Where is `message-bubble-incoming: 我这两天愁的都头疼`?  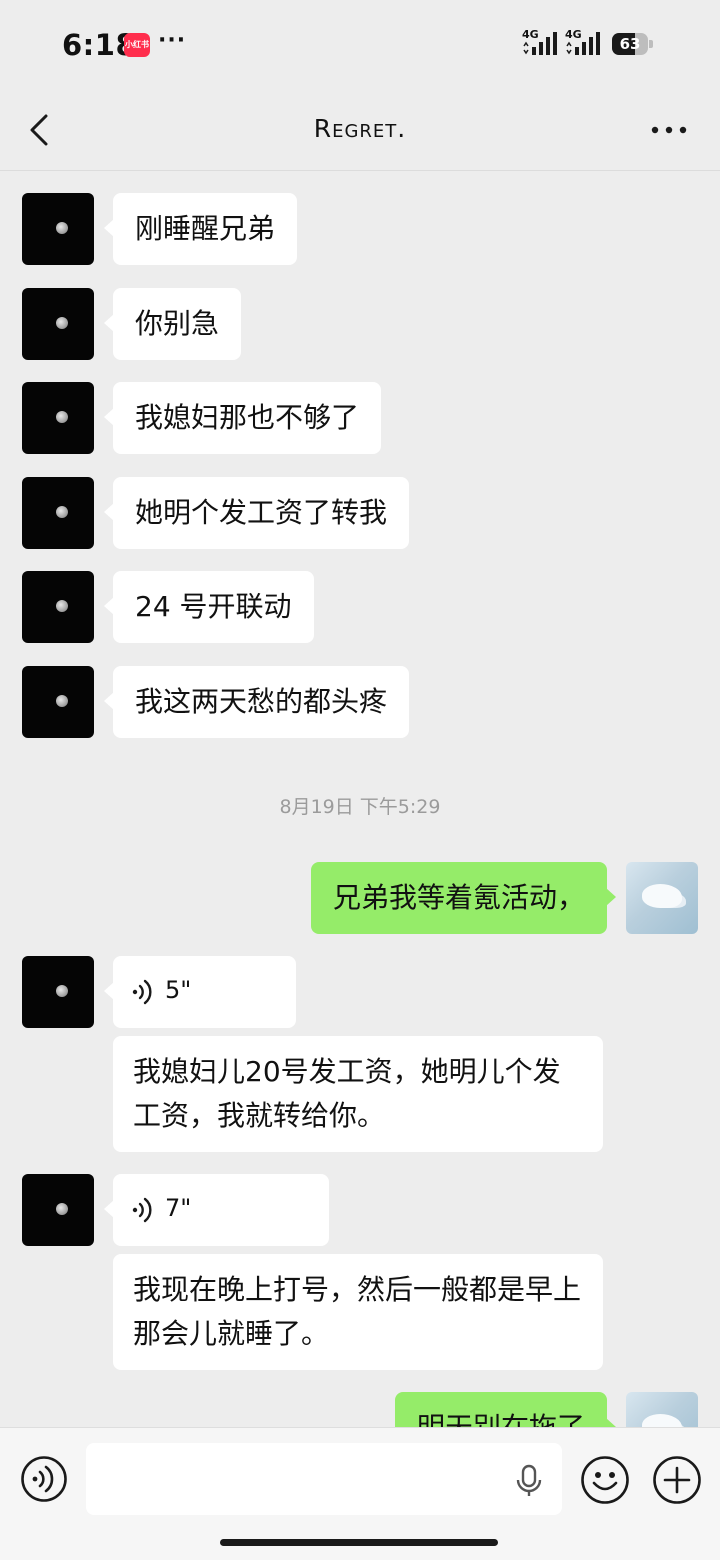
message-bubble-incoming: 我这两天愁的都头疼 is located at coordinates (256, 702).